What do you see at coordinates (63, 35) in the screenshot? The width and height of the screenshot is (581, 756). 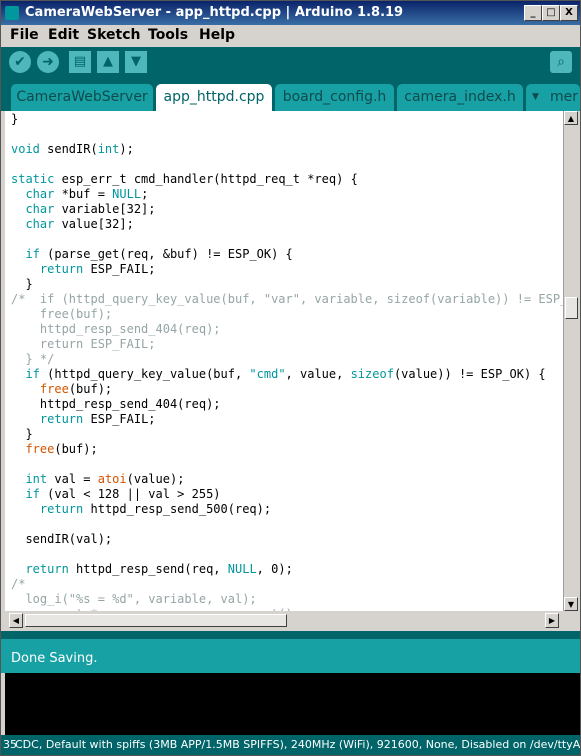 I see `menu-edit: Edit` at bounding box center [63, 35].